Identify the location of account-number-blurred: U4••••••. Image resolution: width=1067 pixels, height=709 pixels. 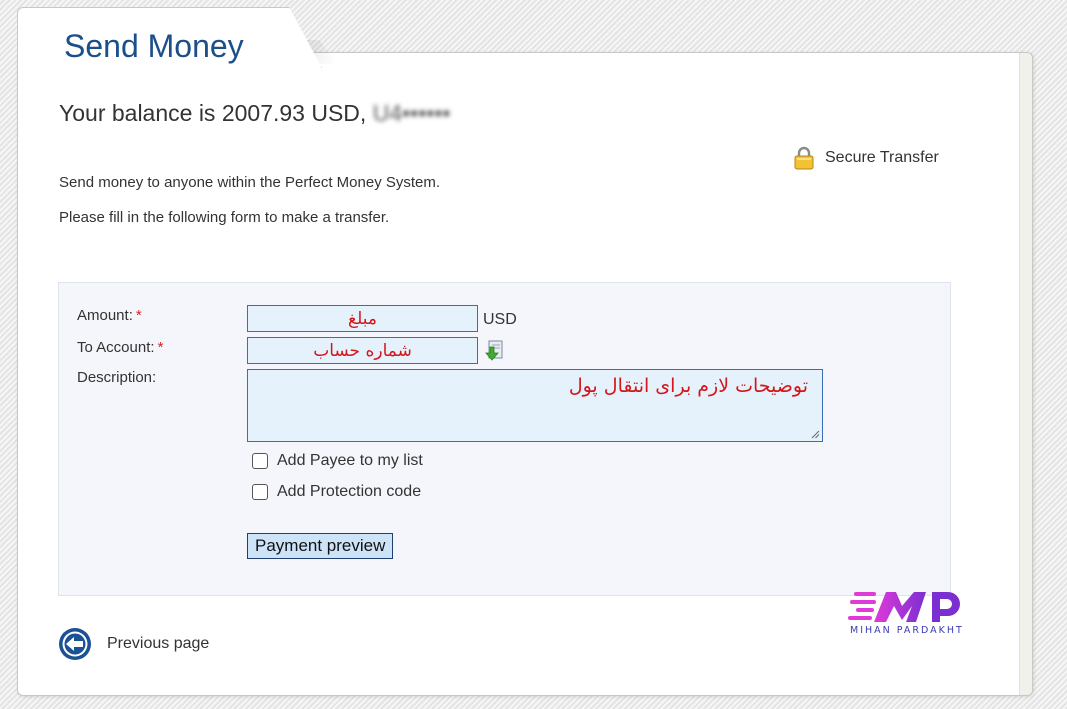
(411, 113).